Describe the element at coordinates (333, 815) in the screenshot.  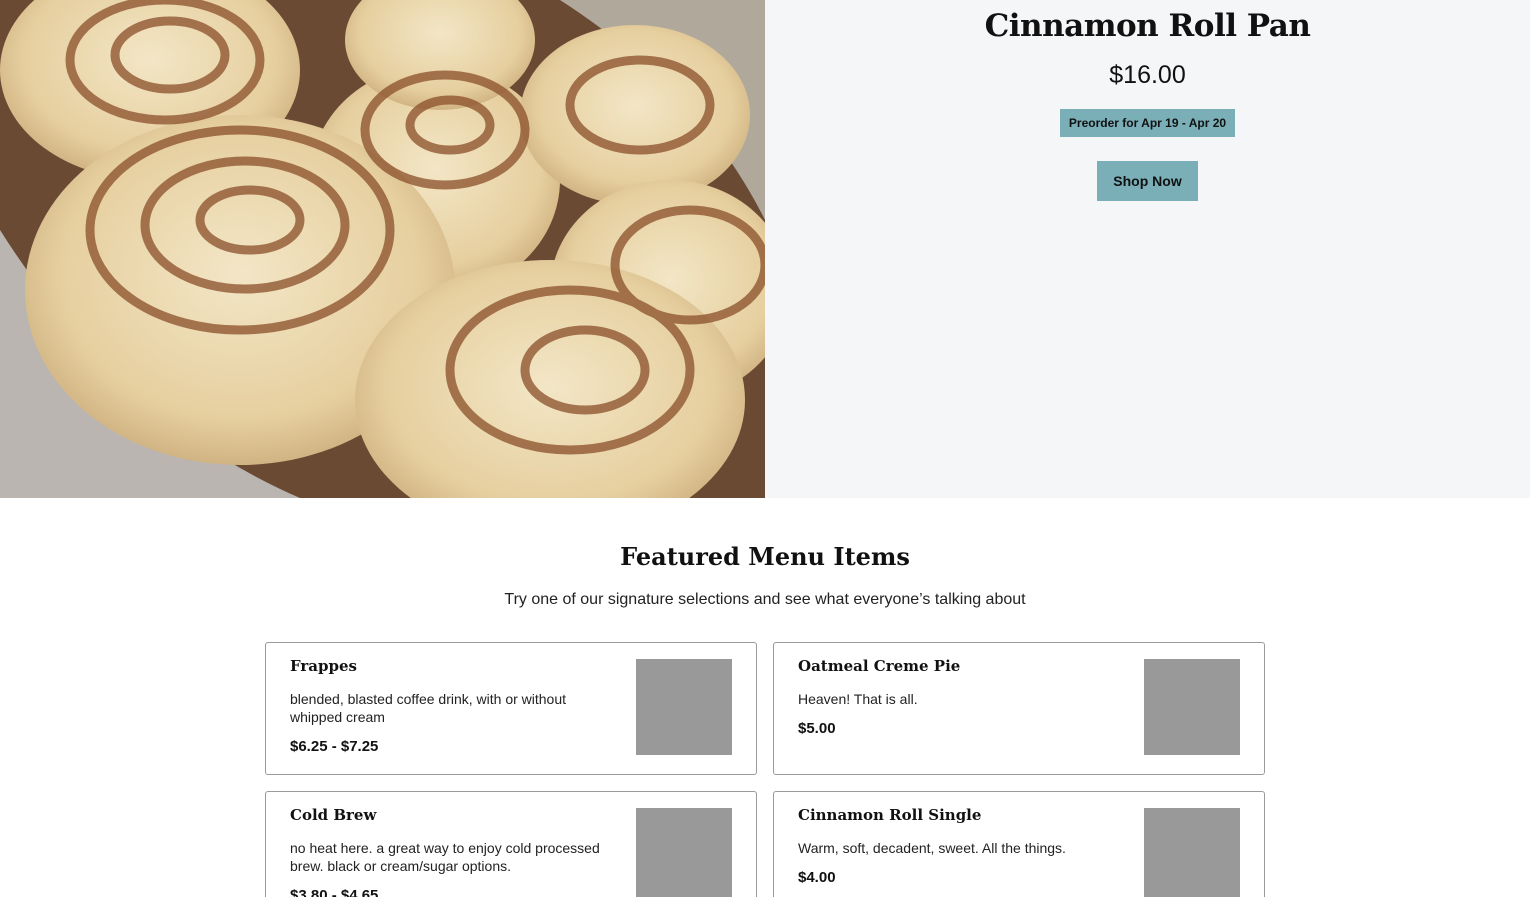
I see `menu-item-name: Cold Brew` at that location.